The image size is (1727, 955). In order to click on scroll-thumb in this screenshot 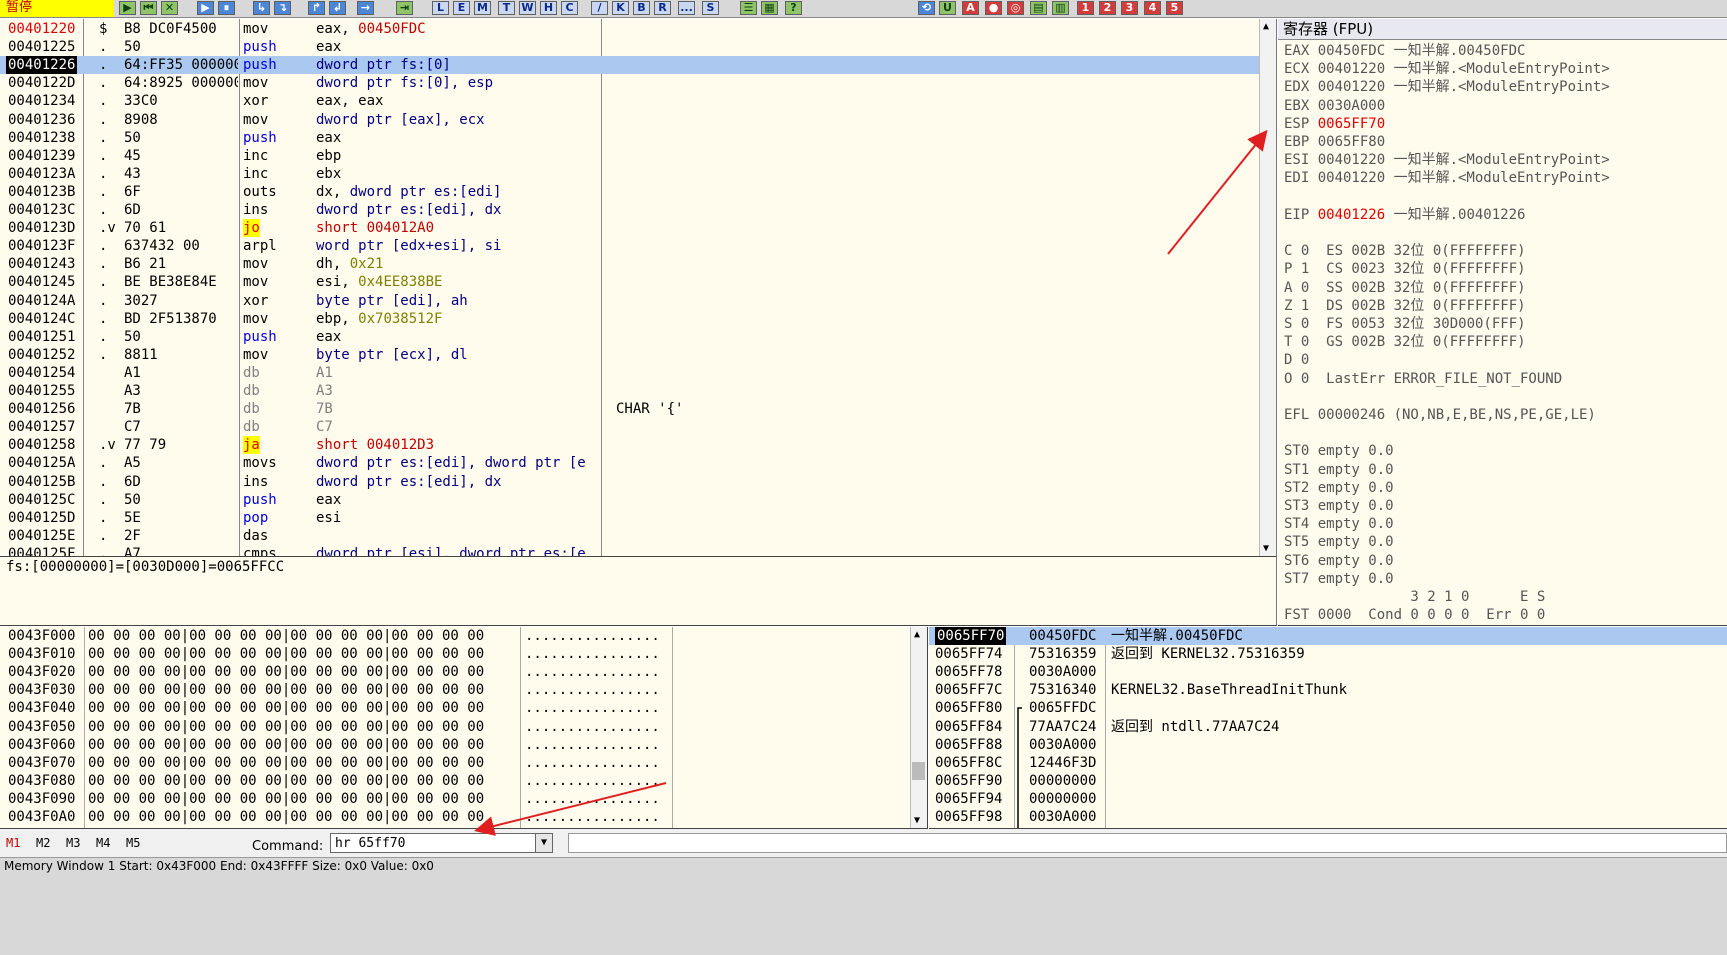, I will do `click(918, 771)`.